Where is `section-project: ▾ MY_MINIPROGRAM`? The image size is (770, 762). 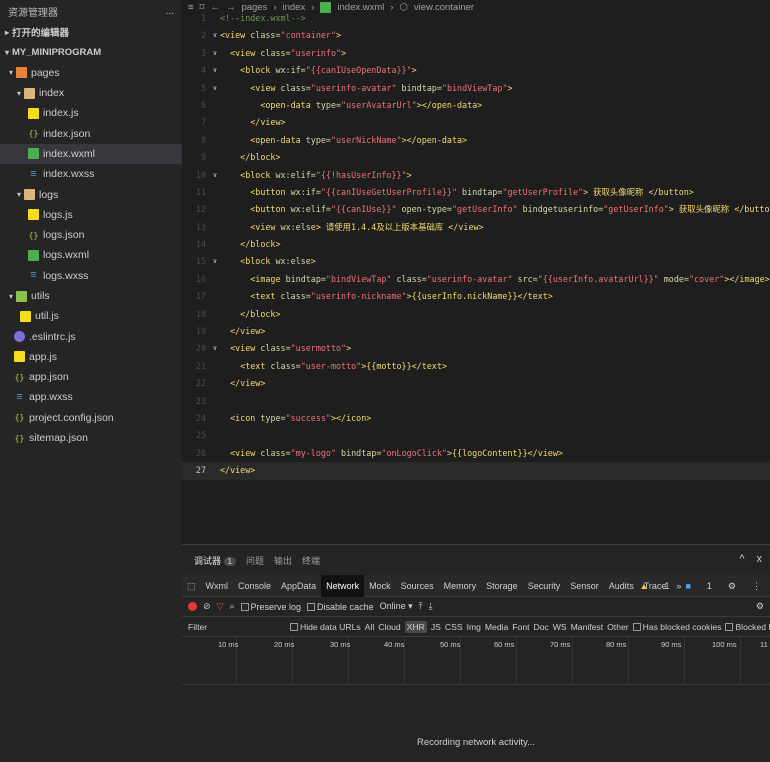 section-project: ▾ MY_MINIPROGRAM is located at coordinates (91, 52).